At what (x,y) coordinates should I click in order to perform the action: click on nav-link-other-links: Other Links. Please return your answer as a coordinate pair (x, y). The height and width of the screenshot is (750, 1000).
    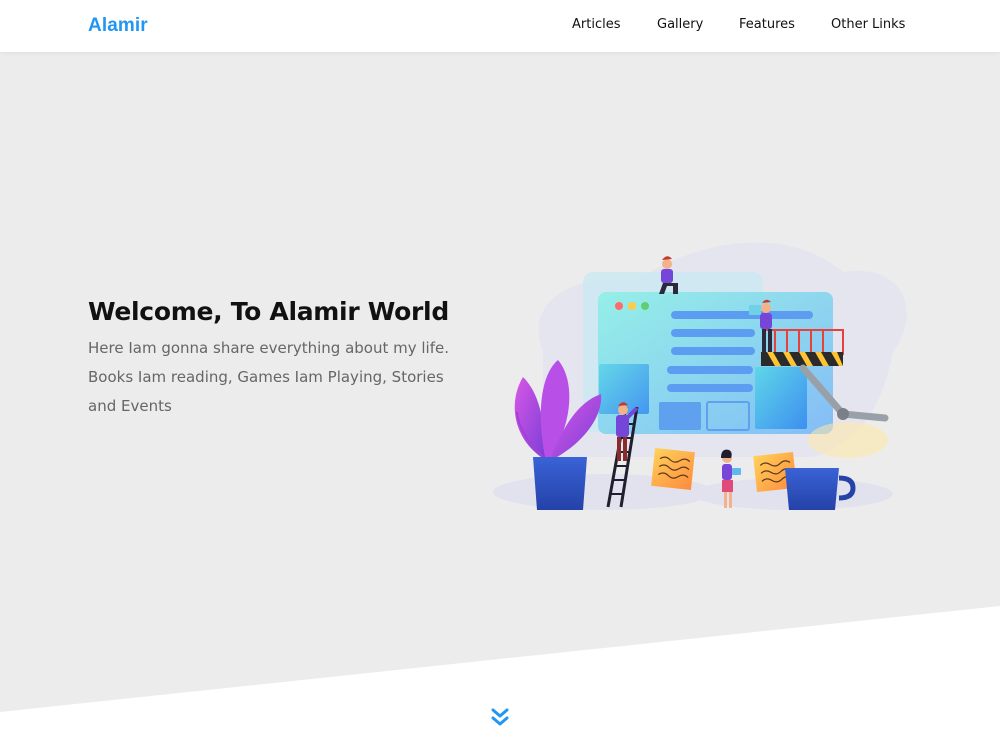
    Looking at the image, I should click on (868, 24).